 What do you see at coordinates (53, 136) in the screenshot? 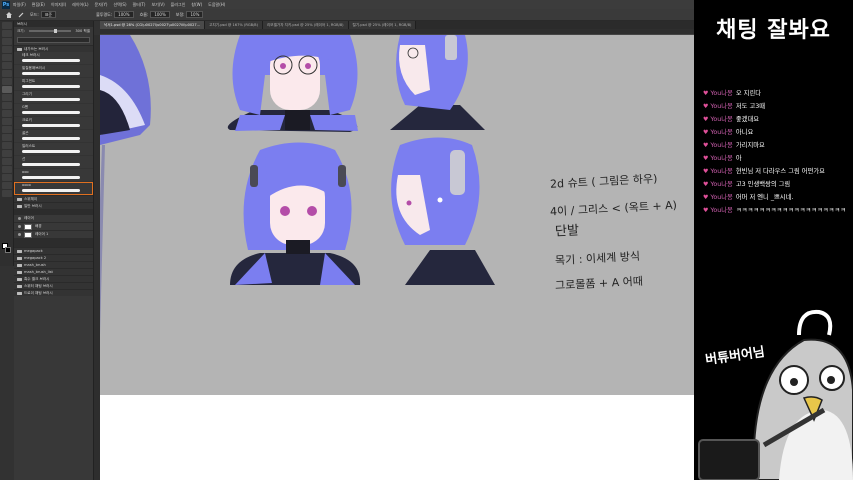
I see `brush-item: 골곤` at bounding box center [53, 136].